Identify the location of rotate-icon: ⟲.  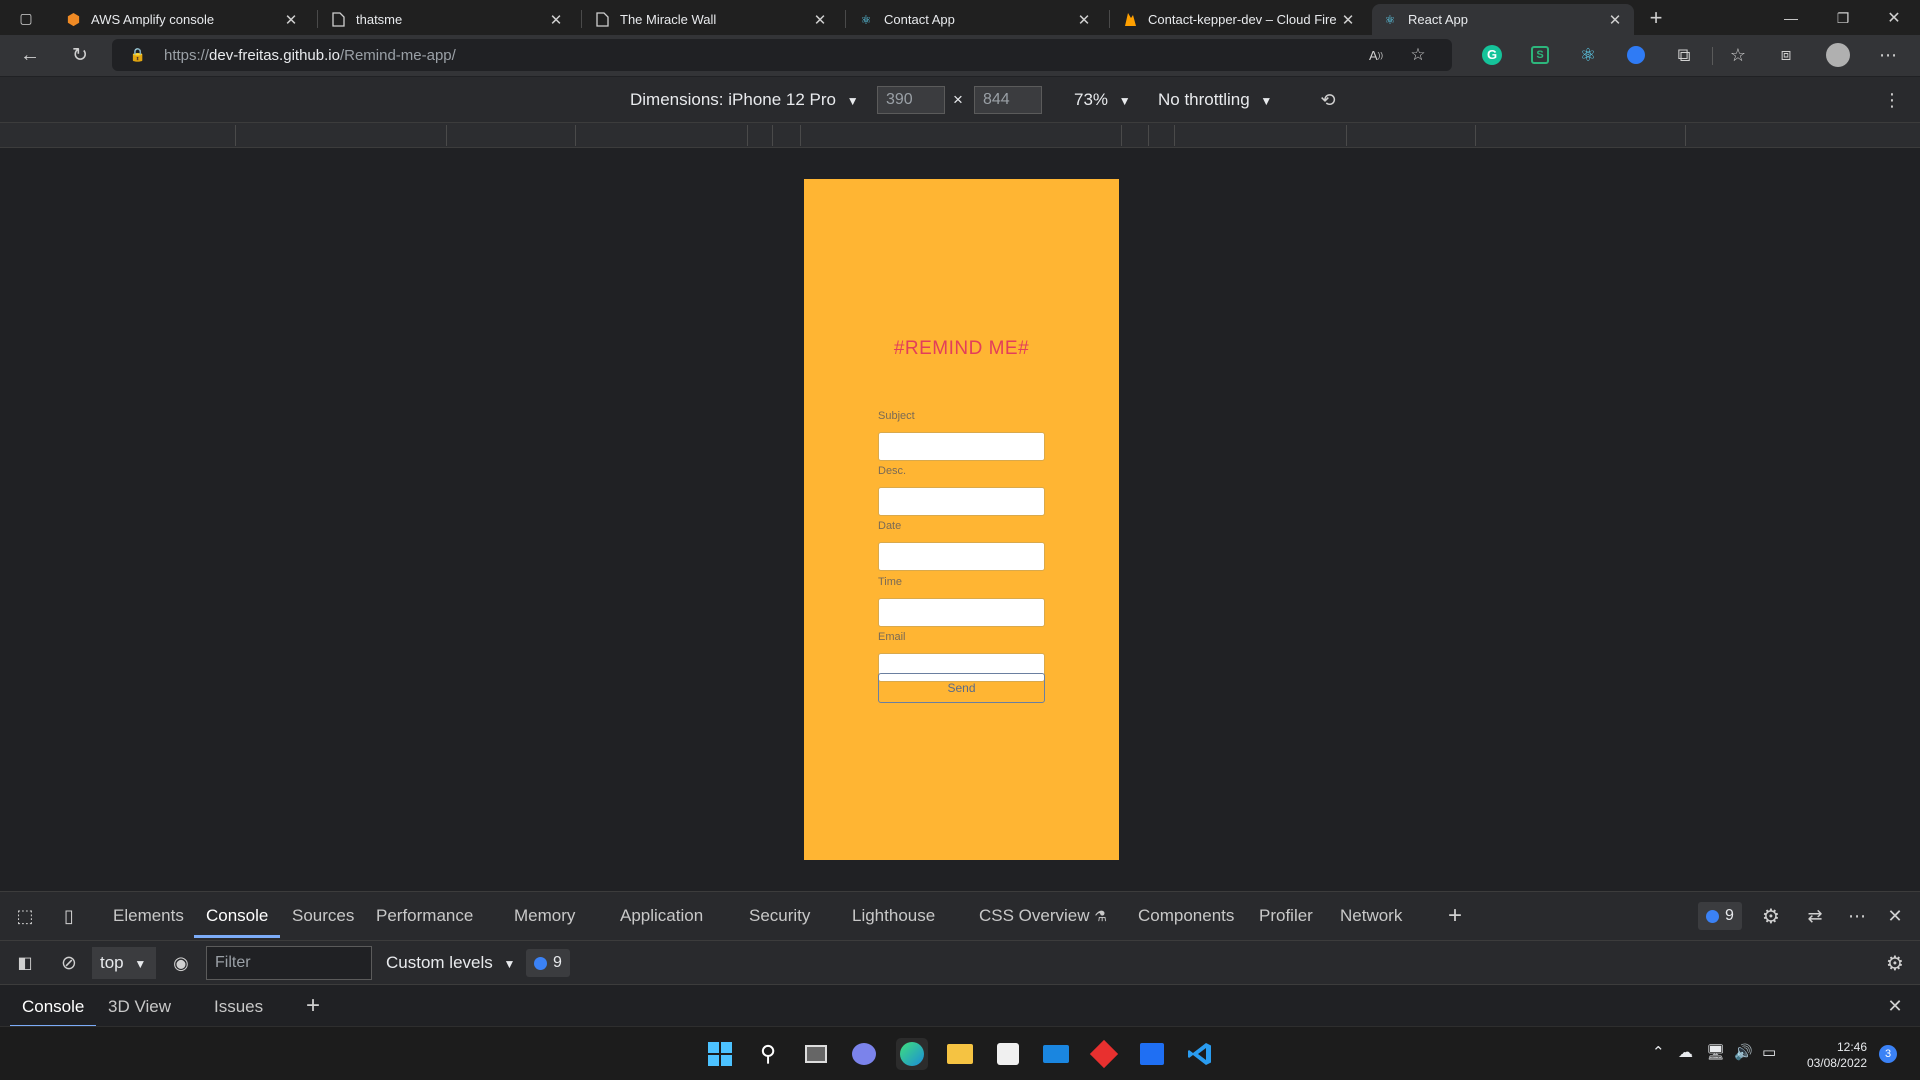
(1328, 100).